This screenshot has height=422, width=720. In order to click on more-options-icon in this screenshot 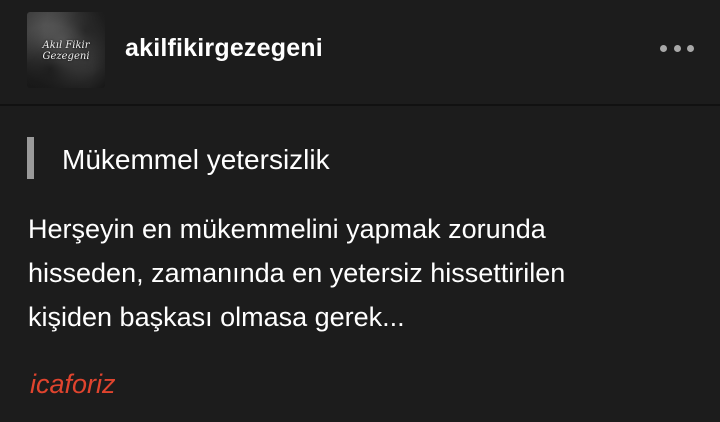, I will do `click(677, 48)`.